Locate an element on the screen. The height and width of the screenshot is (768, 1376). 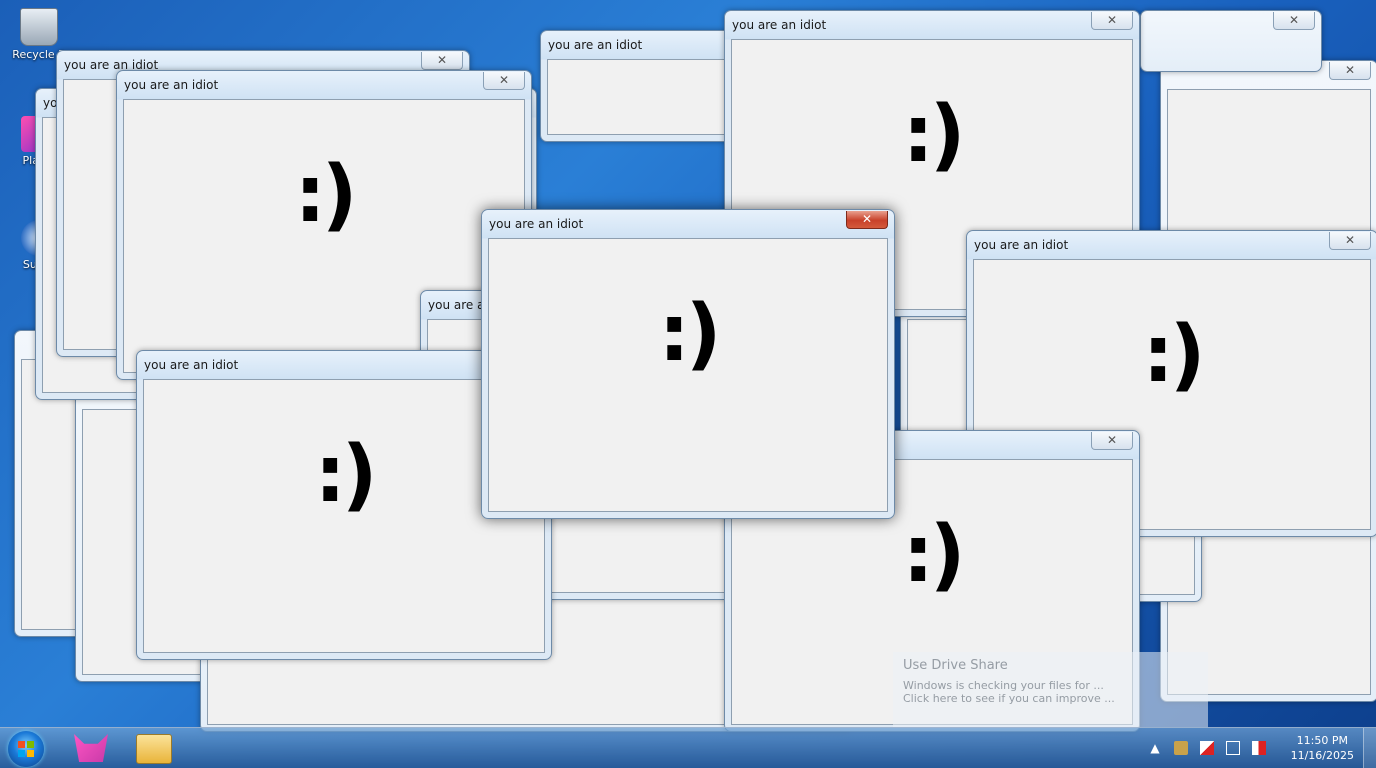
fox-browser-icon is located at coordinates (91, 748).